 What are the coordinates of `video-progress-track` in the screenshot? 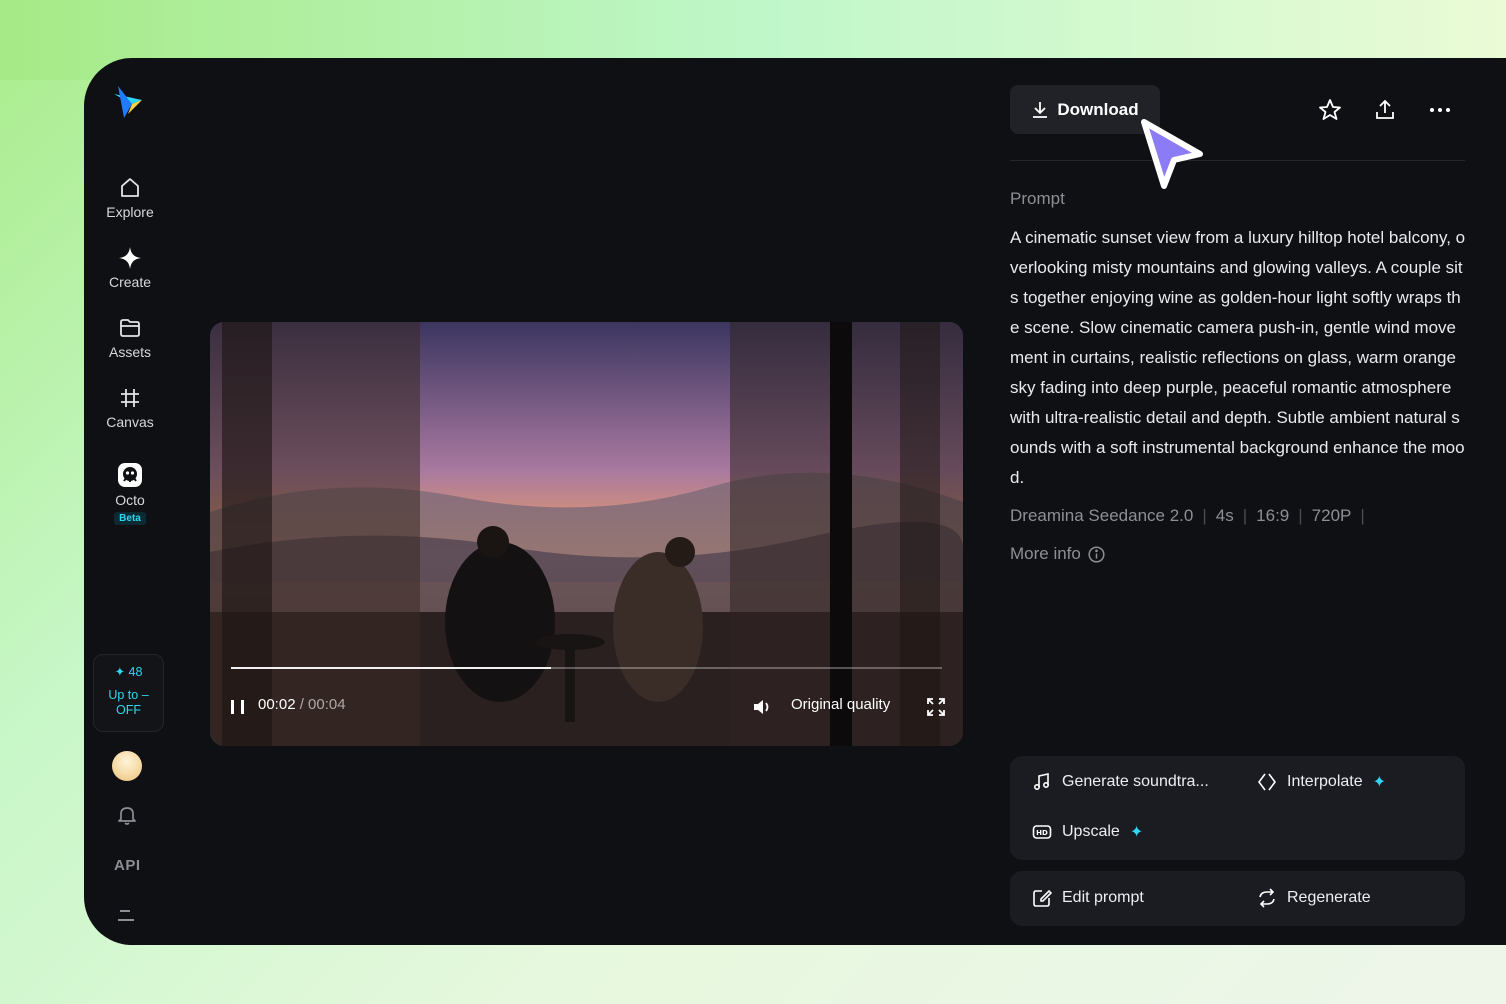 It's located at (586, 668).